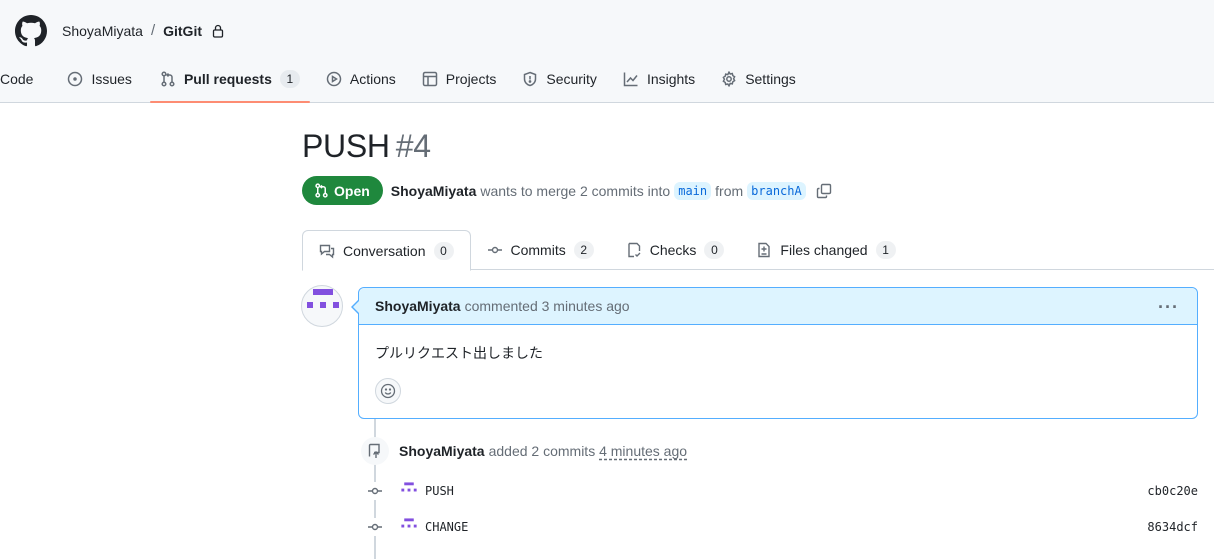  I want to click on avatar, so click(322, 306).